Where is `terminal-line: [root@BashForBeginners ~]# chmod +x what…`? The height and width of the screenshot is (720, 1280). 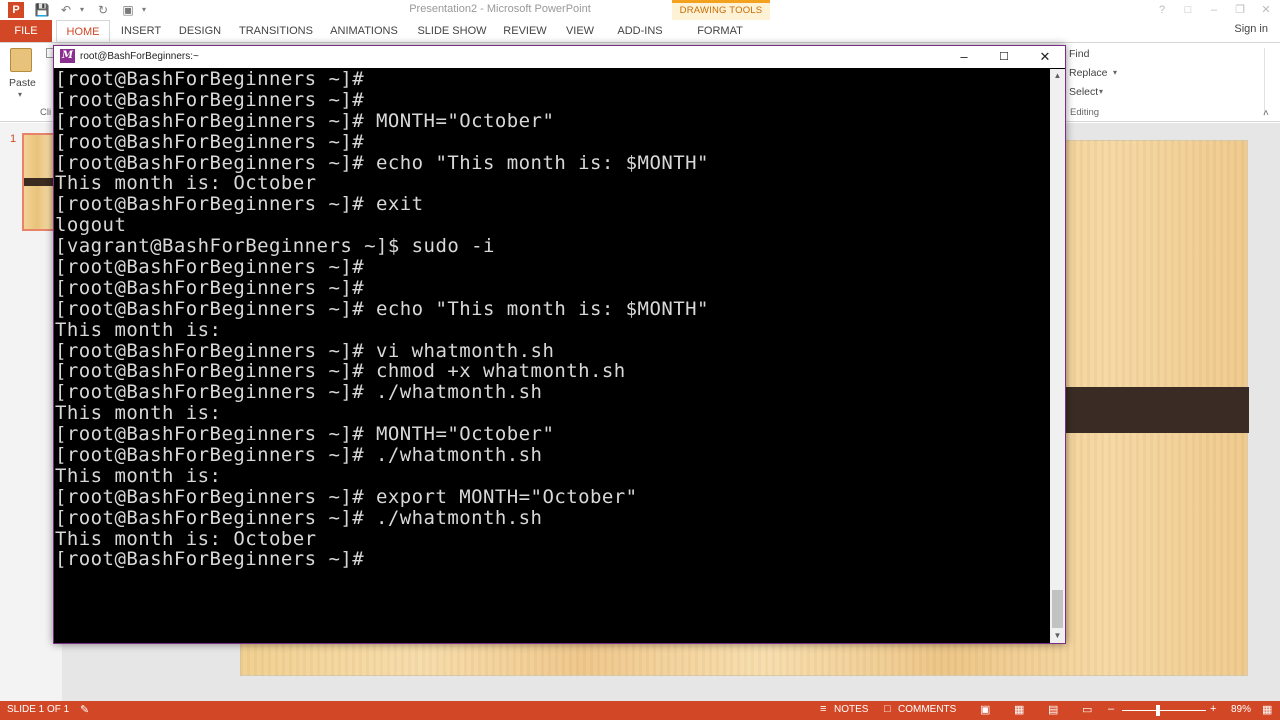 terminal-line: [root@BashForBeginners ~]# chmod +x what… is located at coordinates (340, 371).